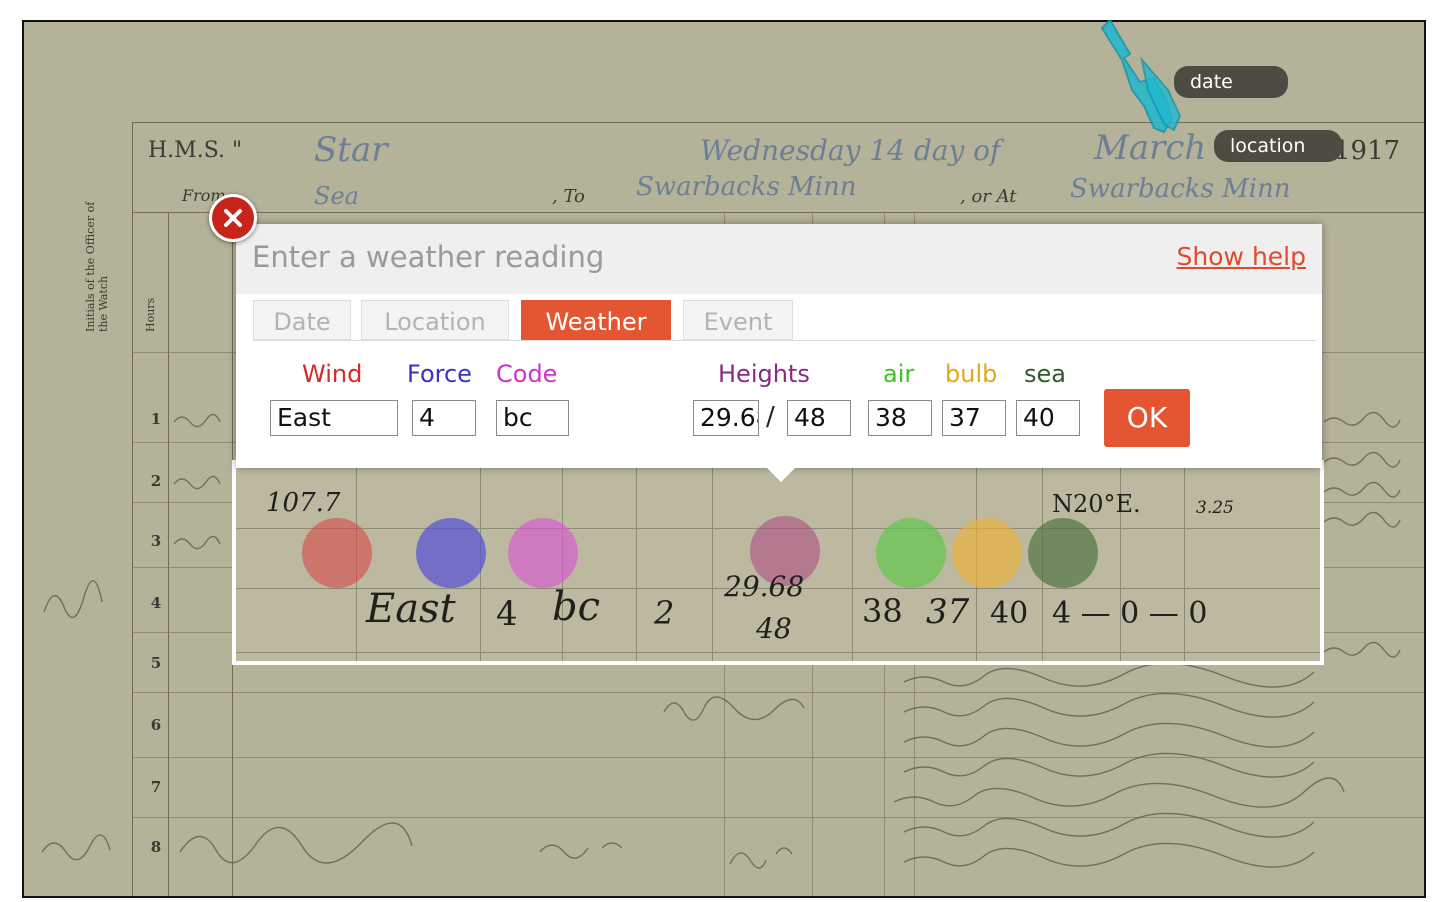  Describe the element at coordinates (302, 320) in the screenshot. I see `tab-date: Date` at that location.